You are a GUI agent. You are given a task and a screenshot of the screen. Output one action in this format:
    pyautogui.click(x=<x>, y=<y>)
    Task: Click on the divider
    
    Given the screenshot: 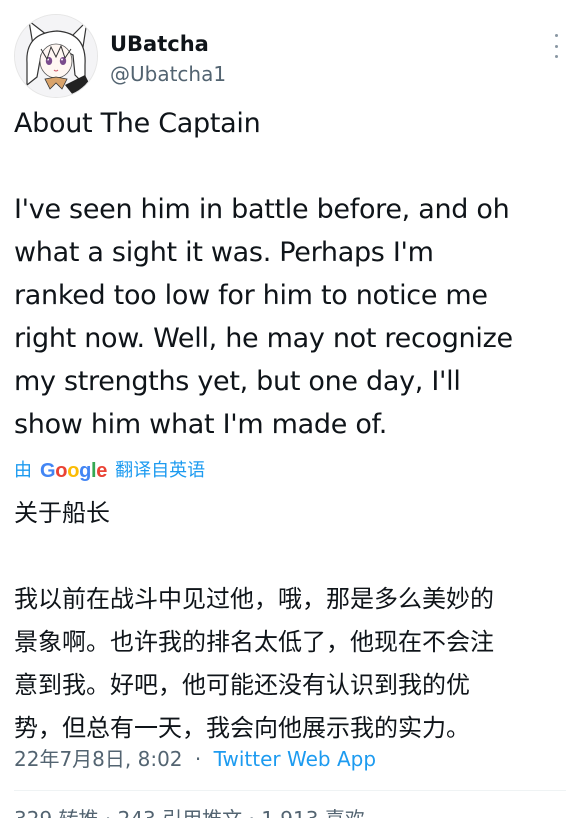 What is the action you would take?
    pyautogui.click(x=290, y=790)
    